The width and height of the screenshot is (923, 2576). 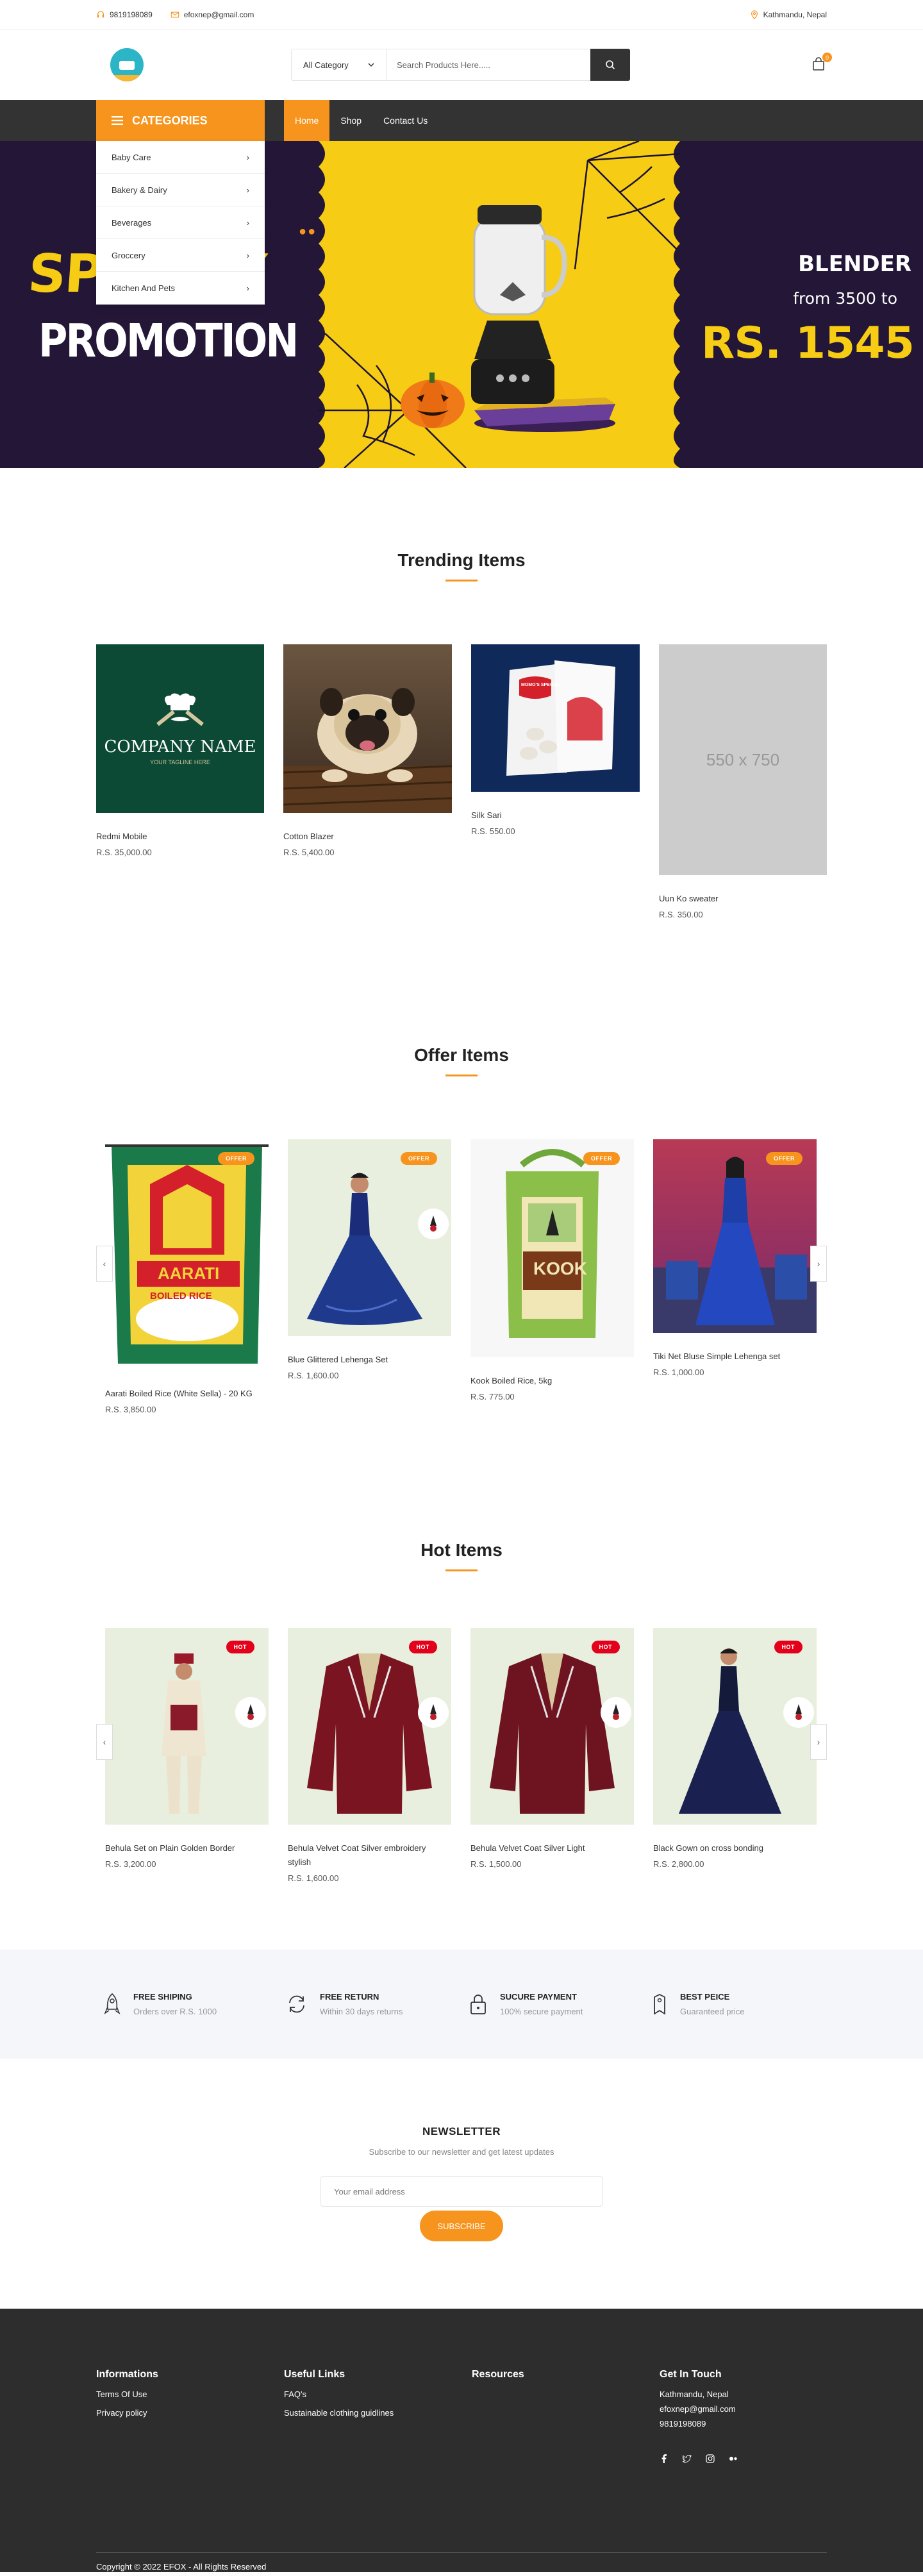 I want to click on nav-home: Home, so click(x=307, y=120).